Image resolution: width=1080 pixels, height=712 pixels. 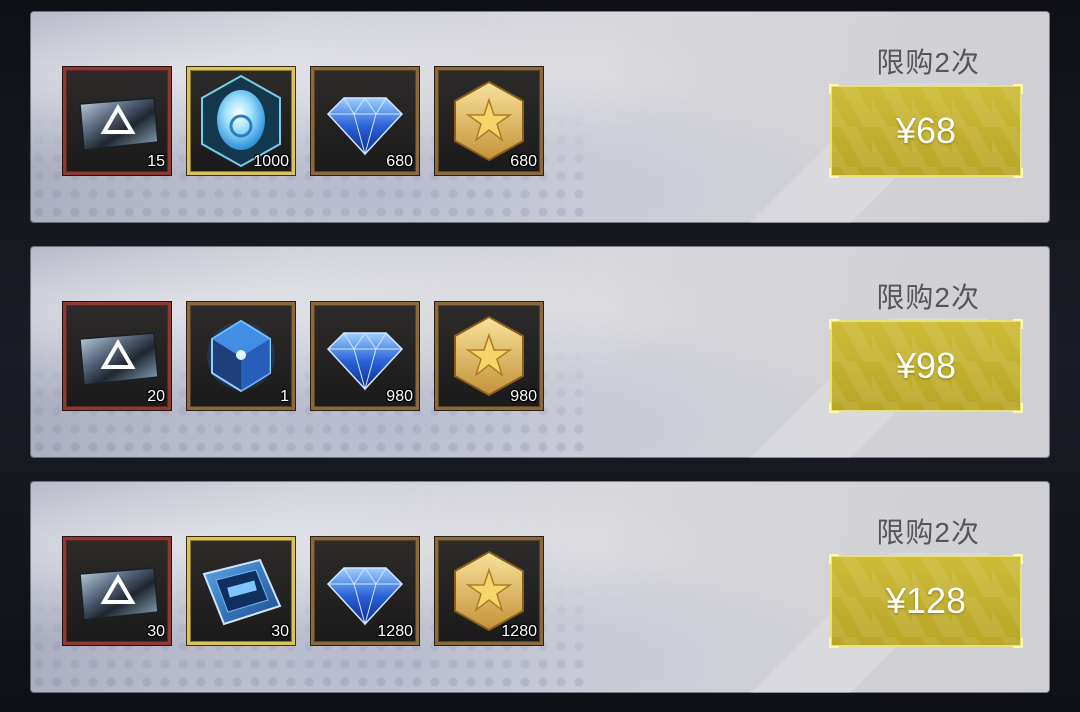 I want to click on buy-button: ¥98, so click(x=926, y=366).